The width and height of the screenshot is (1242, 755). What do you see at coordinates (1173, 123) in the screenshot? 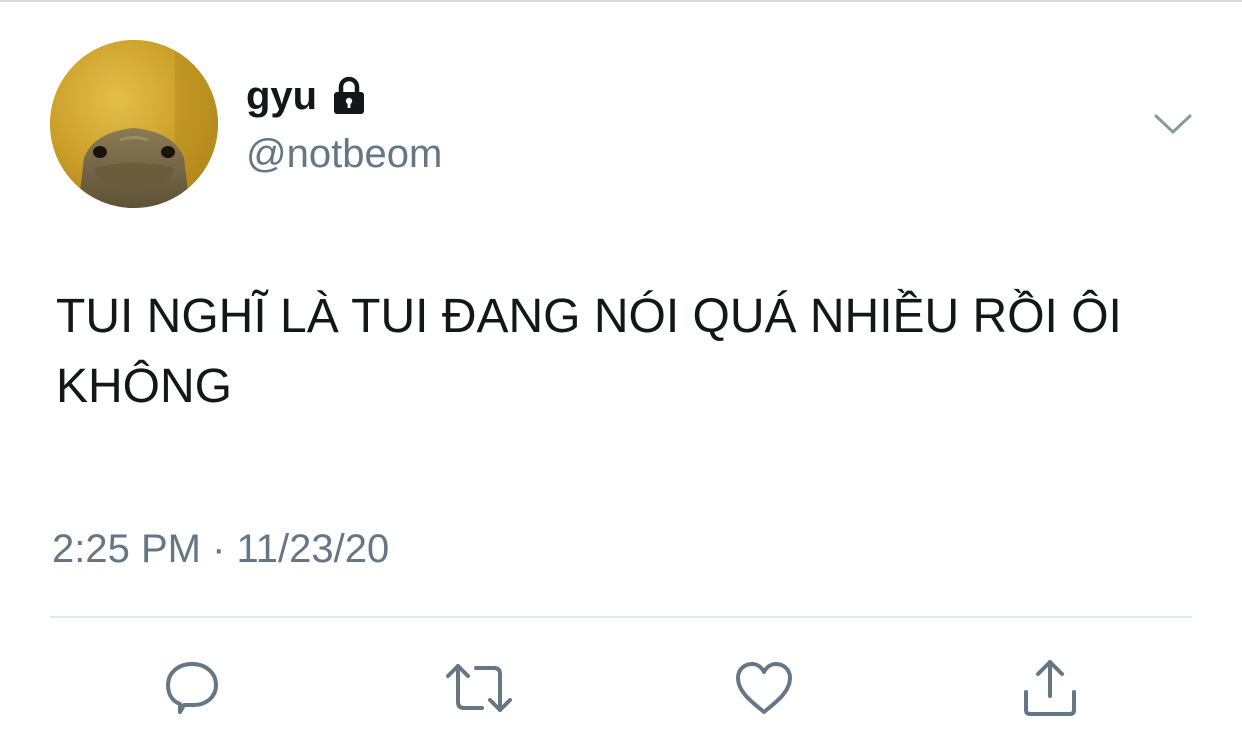
I see `chevron-down-icon` at bounding box center [1173, 123].